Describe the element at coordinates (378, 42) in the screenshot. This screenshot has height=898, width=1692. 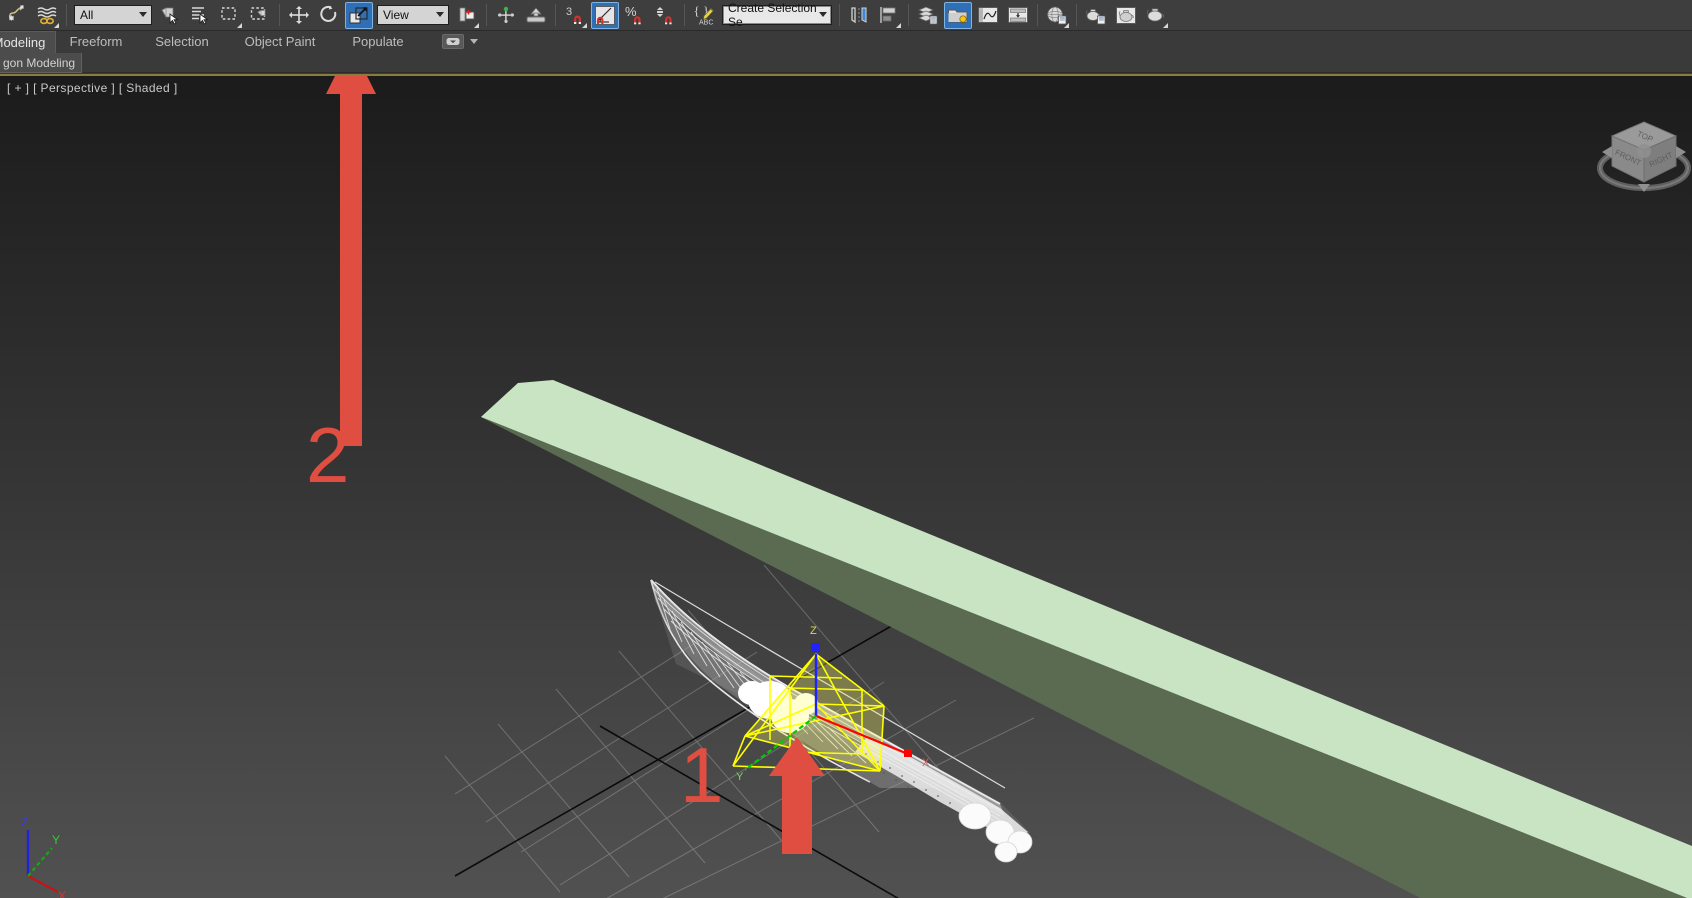
I see `tab-populate: Populate` at that location.